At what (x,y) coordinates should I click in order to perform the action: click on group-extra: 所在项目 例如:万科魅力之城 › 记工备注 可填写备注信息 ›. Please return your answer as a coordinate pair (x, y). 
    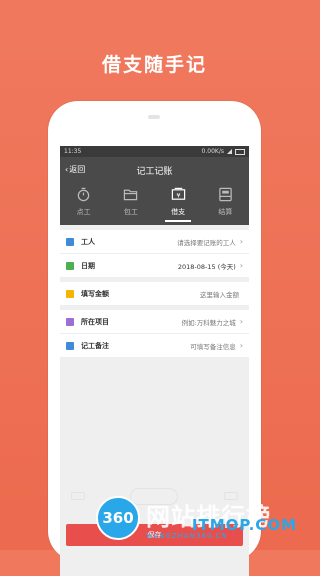
    Looking at the image, I should click on (154, 333).